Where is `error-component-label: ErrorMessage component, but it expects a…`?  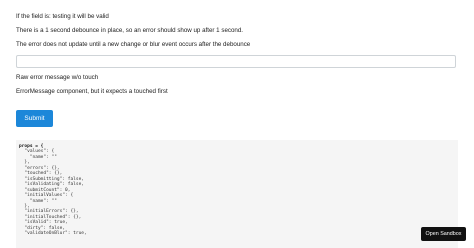
error-component-label: ErrorMessage component, but it expects a… is located at coordinates (92, 91).